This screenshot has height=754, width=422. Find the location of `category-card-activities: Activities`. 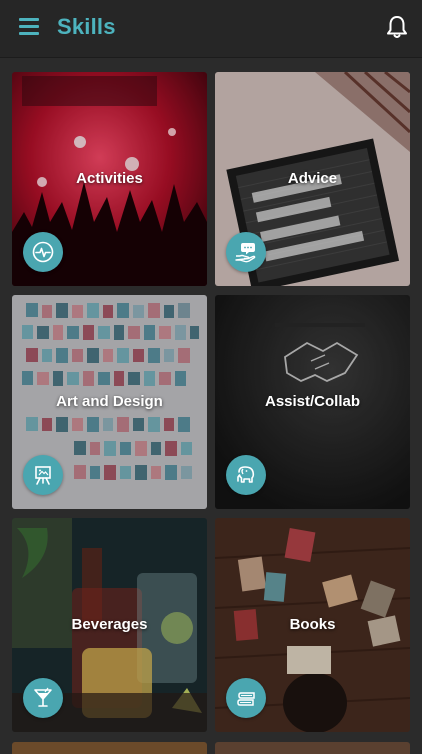

category-card-activities: Activities is located at coordinates (109, 179).